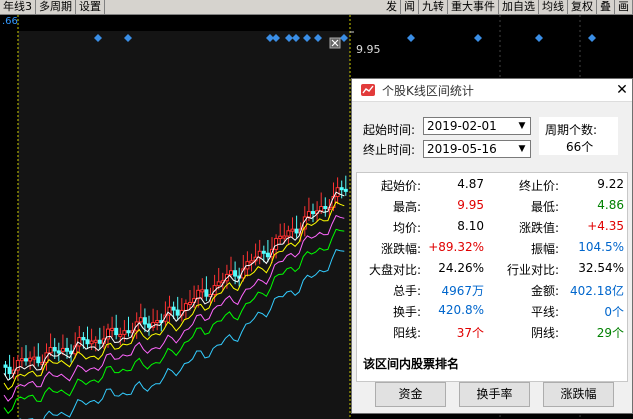  Describe the element at coordinates (606, 7) in the screenshot. I see `toolbar-overlay-button: 叠` at that location.